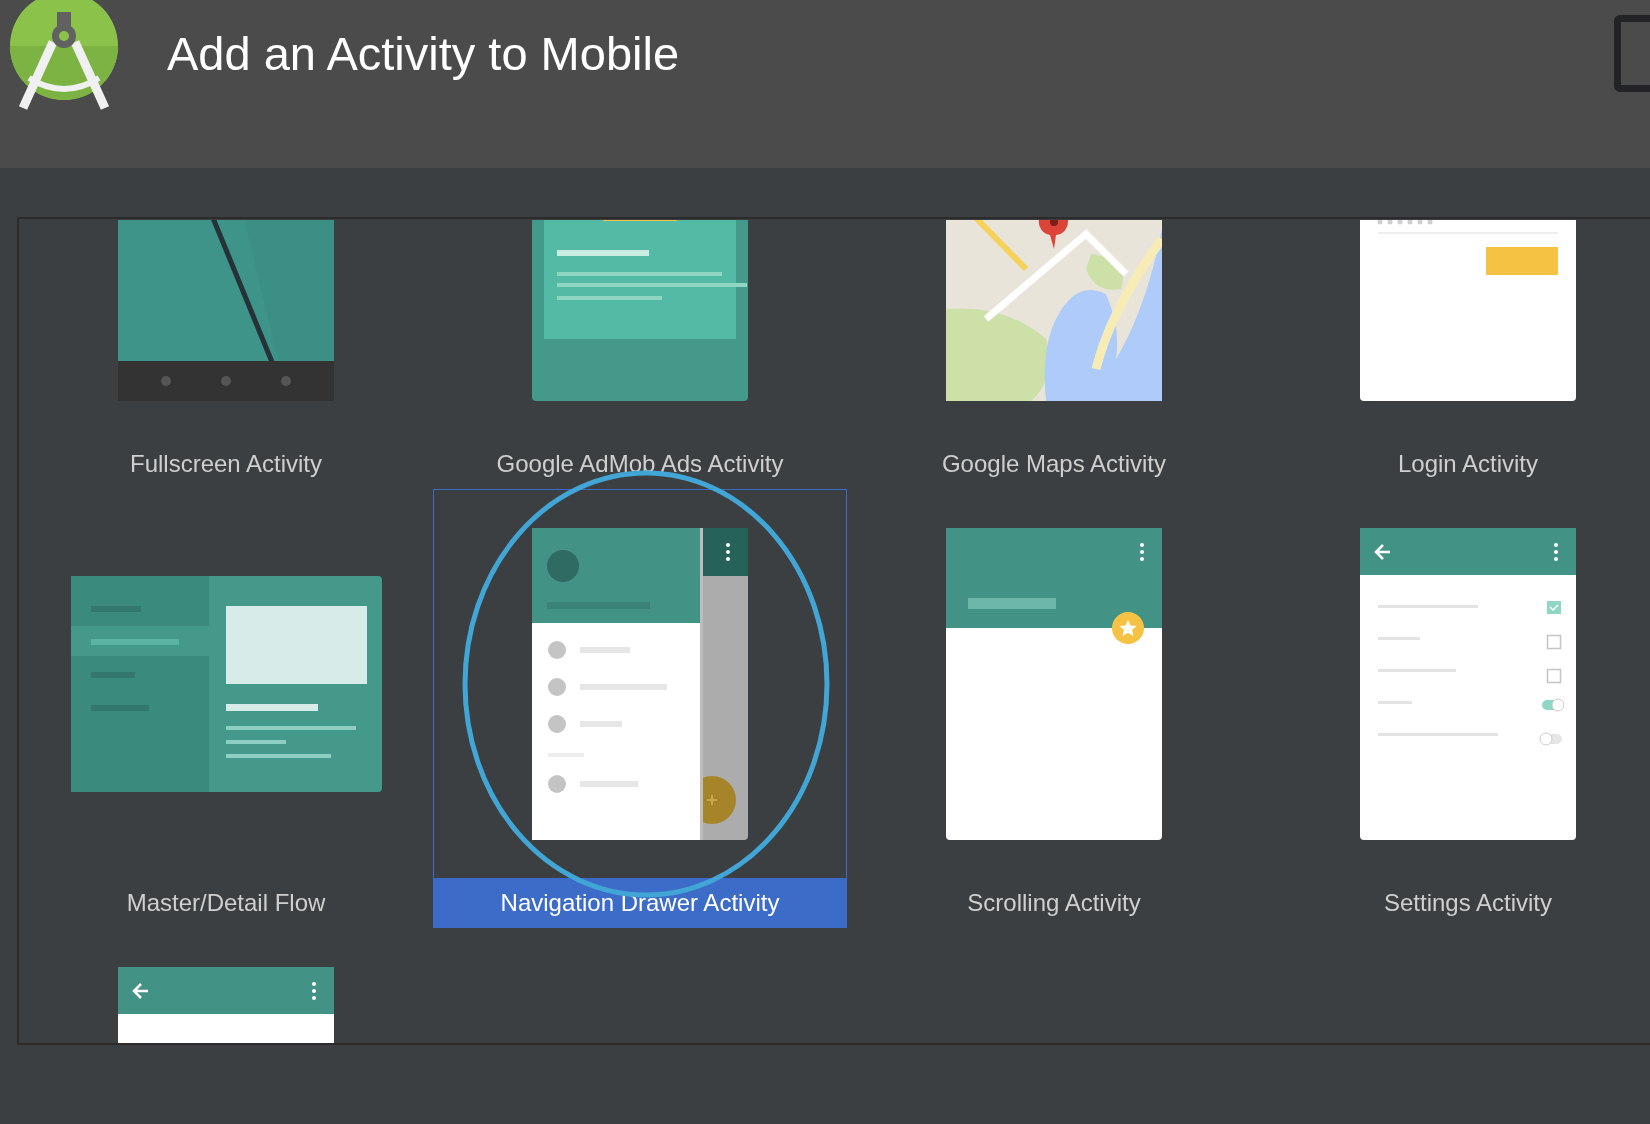  I want to click on activity-label: Login Activity, so click(1456, 463).